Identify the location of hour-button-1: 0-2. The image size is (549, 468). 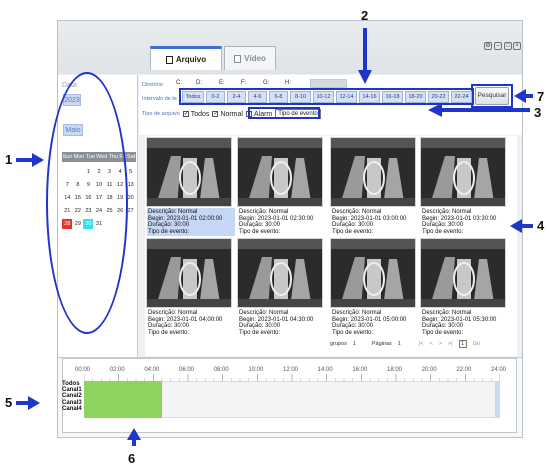
(215, 97).